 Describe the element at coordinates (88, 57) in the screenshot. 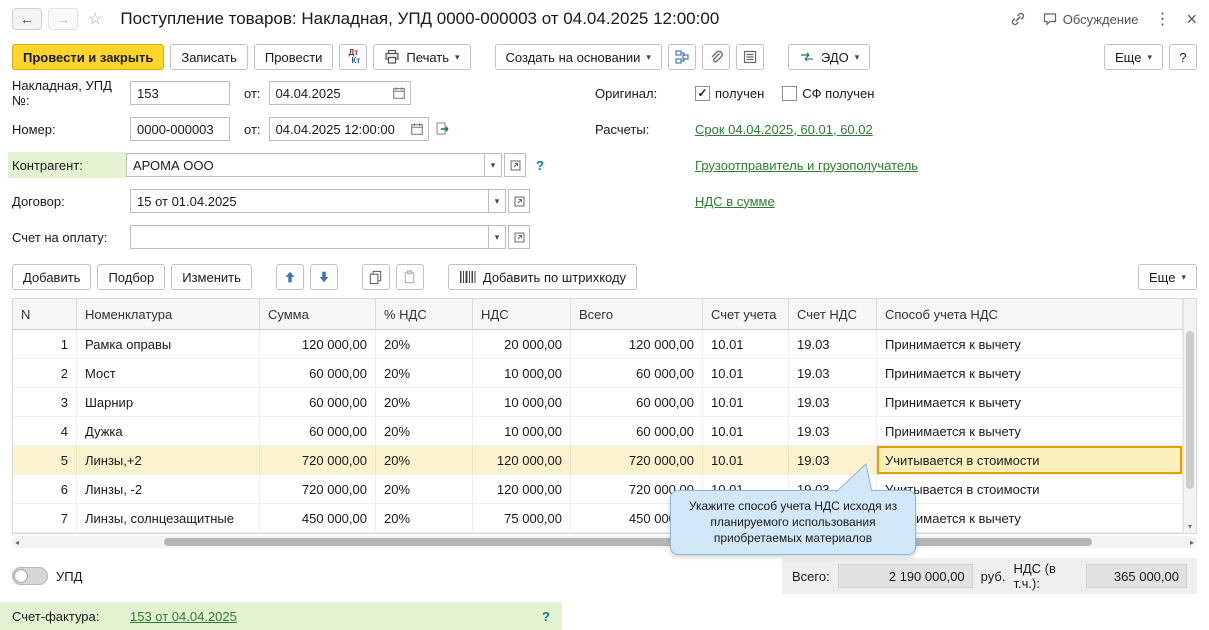

I see `post-and-close-button: Провести и закрыть` at that location.